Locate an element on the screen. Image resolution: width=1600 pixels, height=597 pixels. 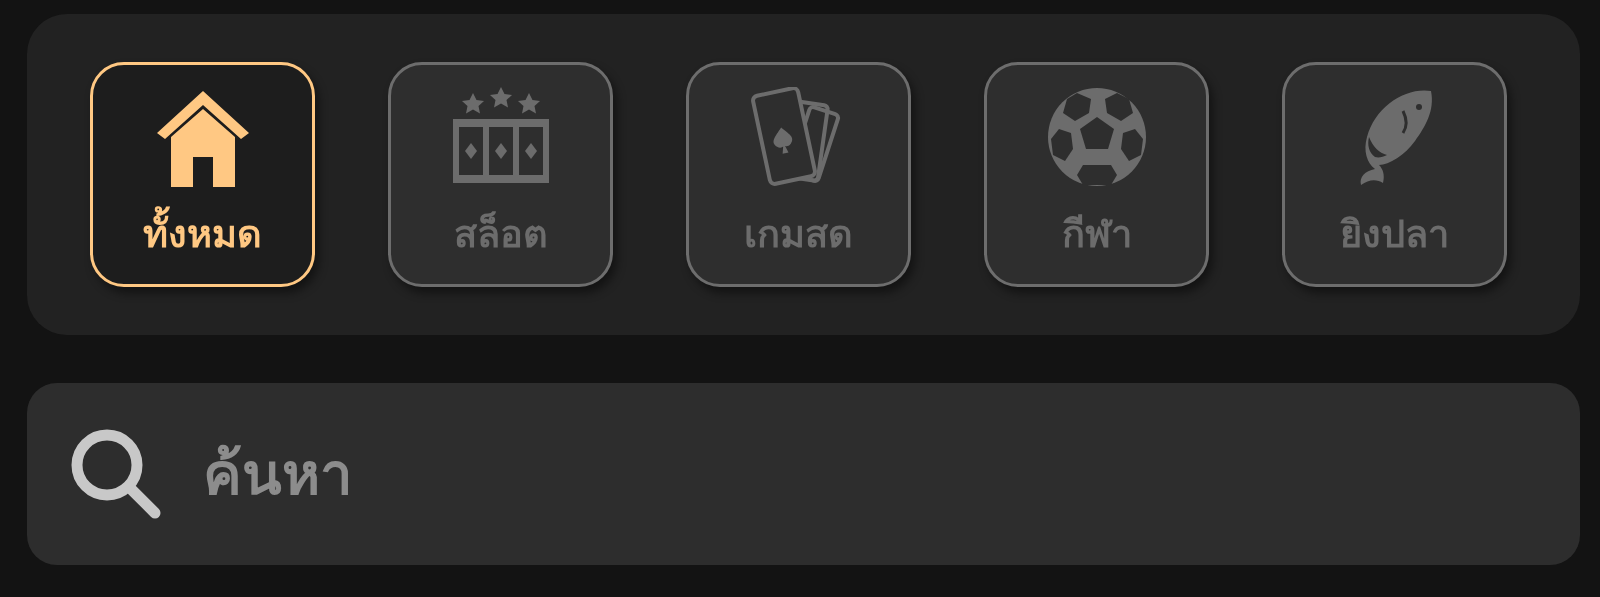
category-label: สล็อต is located at coordinates (500, 234).